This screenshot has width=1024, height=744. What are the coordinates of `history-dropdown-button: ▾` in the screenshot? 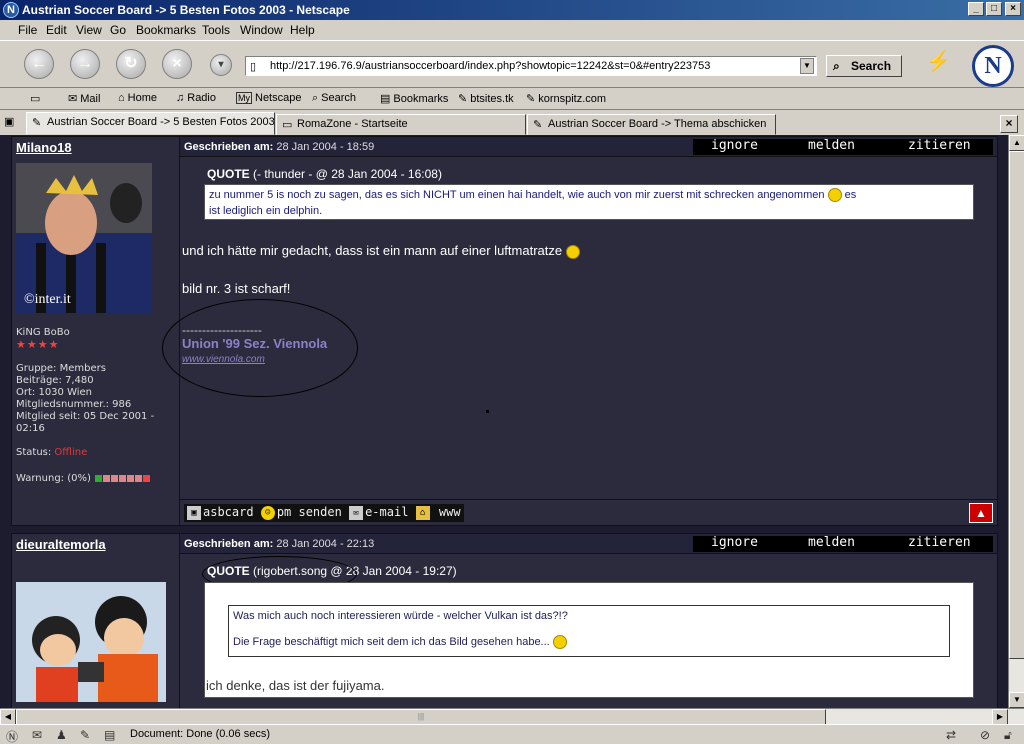 It's located at (221, 65).